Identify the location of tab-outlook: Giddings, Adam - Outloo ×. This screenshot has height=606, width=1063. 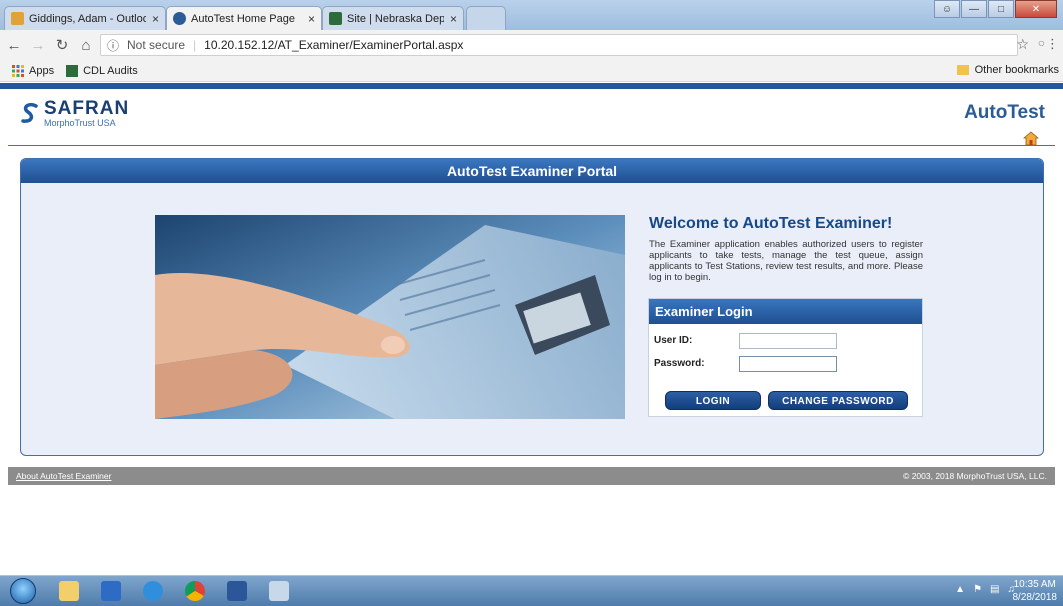
(85, 18).